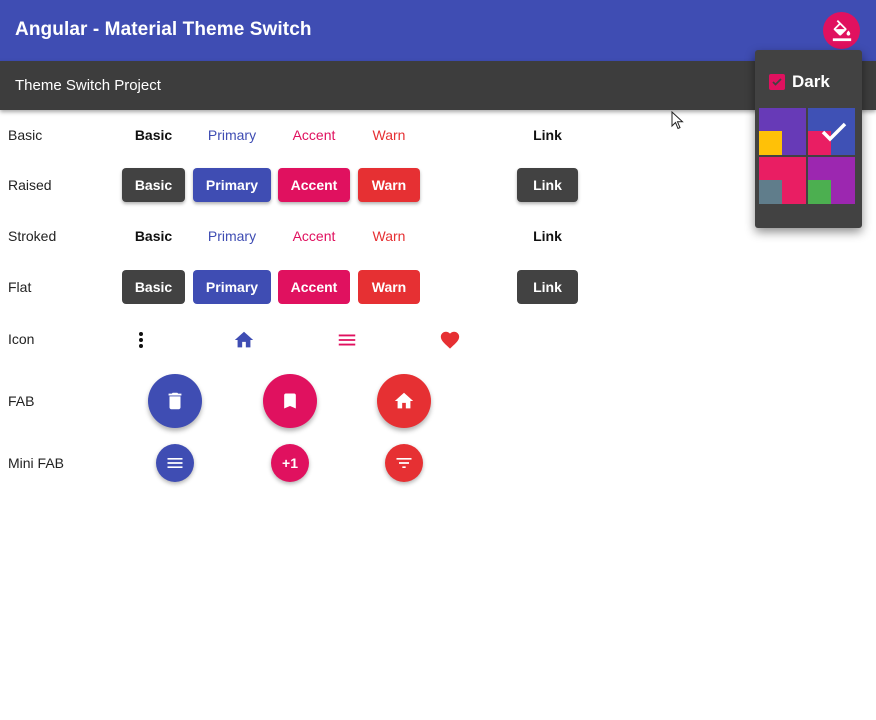  Describe the element at coordinates (438, 85) in the screenshot. I see `secondary-toolbar: Theme Switch Project` at that location.